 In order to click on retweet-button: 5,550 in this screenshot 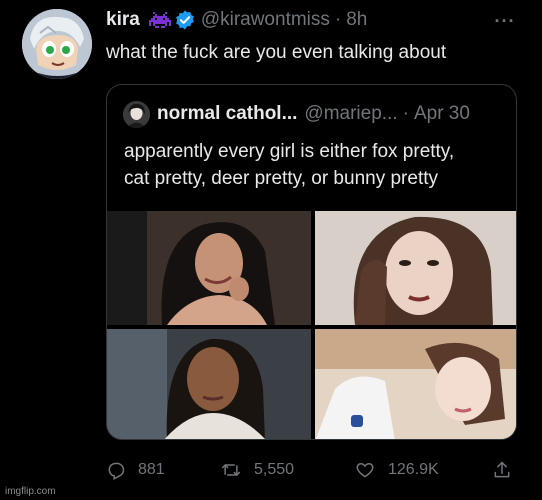, I will do `click(257, 470)`.